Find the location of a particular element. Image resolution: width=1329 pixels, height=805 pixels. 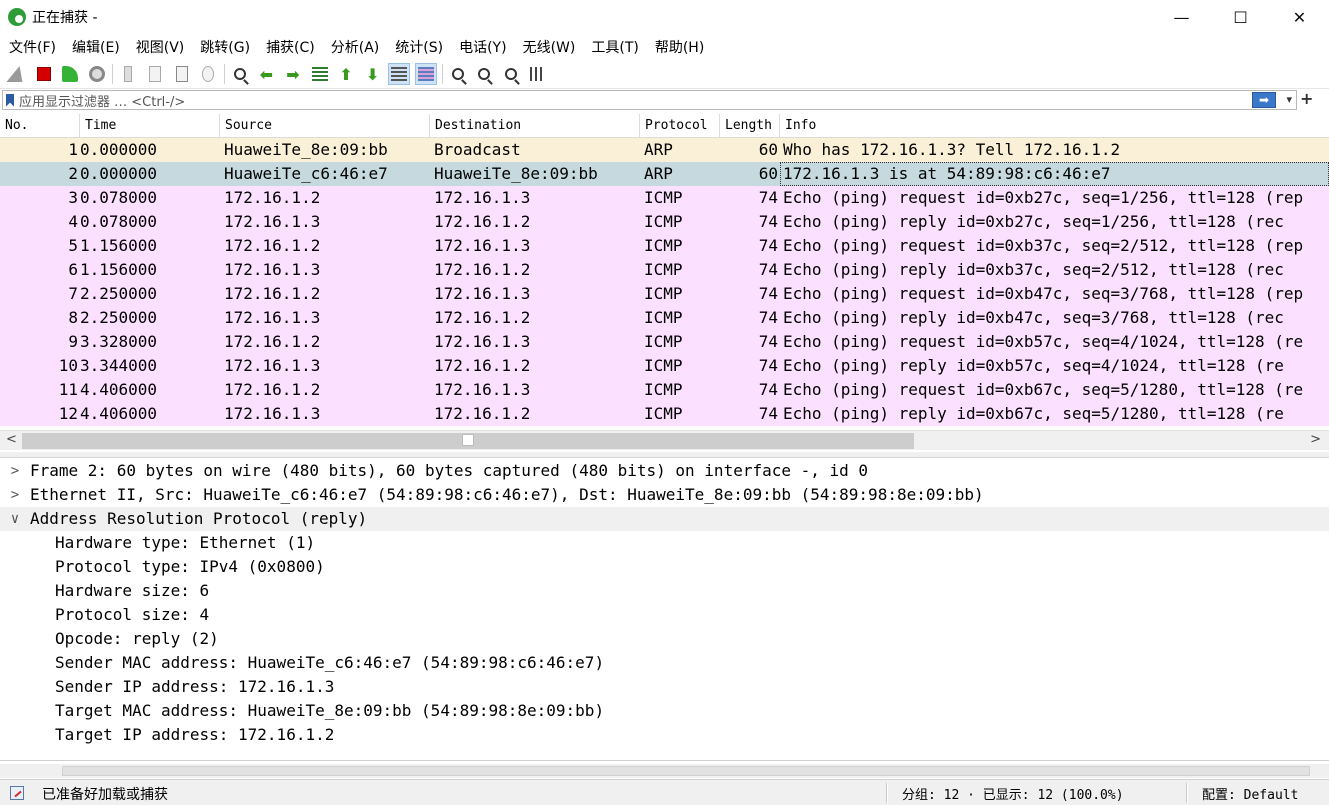

packet-protocol: ARP is located at coordinates (658, 149).